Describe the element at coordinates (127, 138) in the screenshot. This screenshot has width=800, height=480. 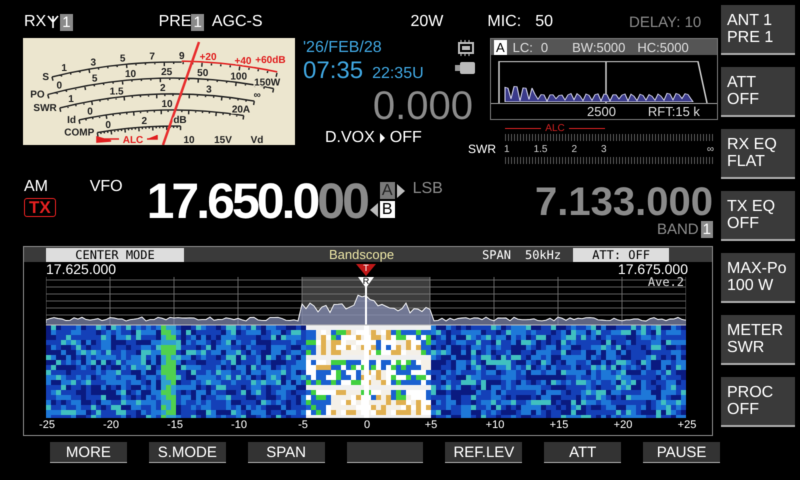
I see `alc-bracket` at that location.